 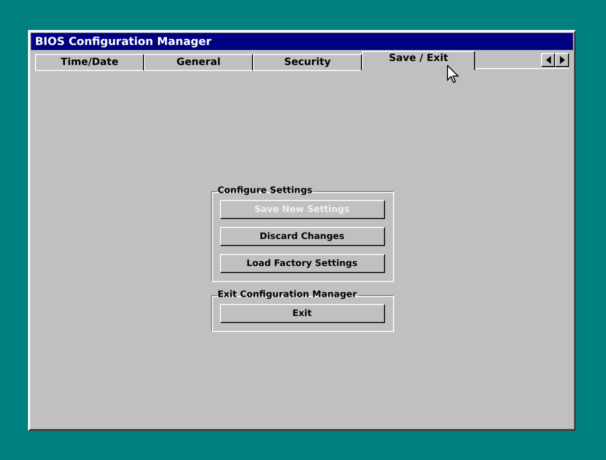 I want to click on right-arrow-icon, so click(x=562, y=60).